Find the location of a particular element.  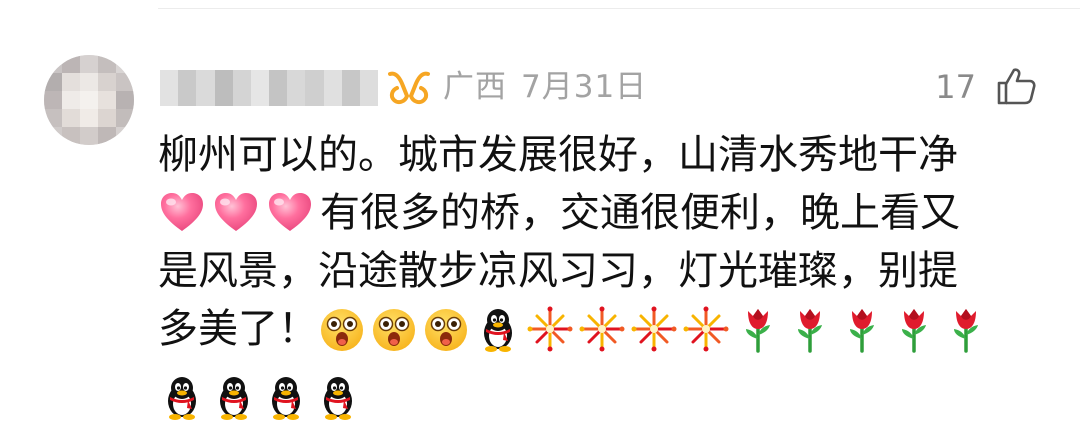

comment-text-3: 是风景，沿途散步凉风习习，灯光璀璨，别提 is located at coordinates (558, 271).